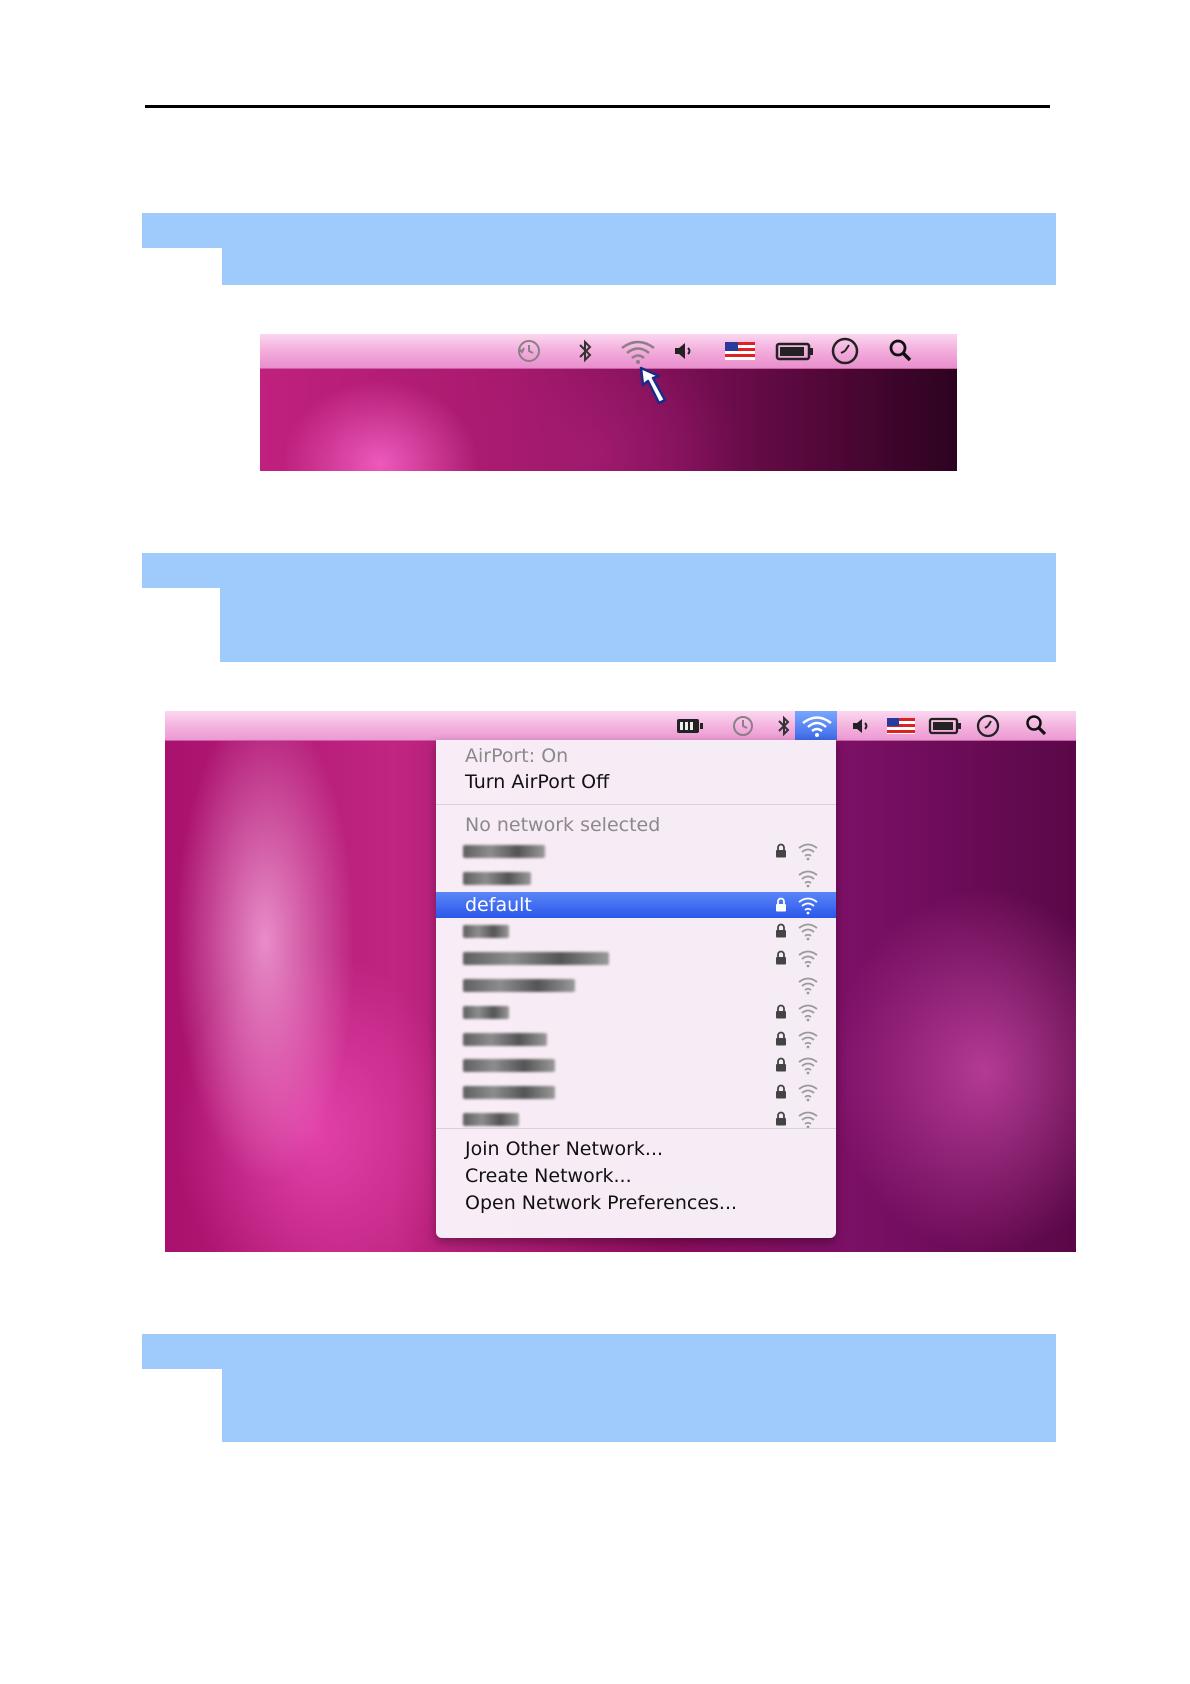 The image size is (1190, 1684). Describe the element at coordinates (517, 756) in the screenshot. I see `airport-status-label: AirPort: On` at that location.